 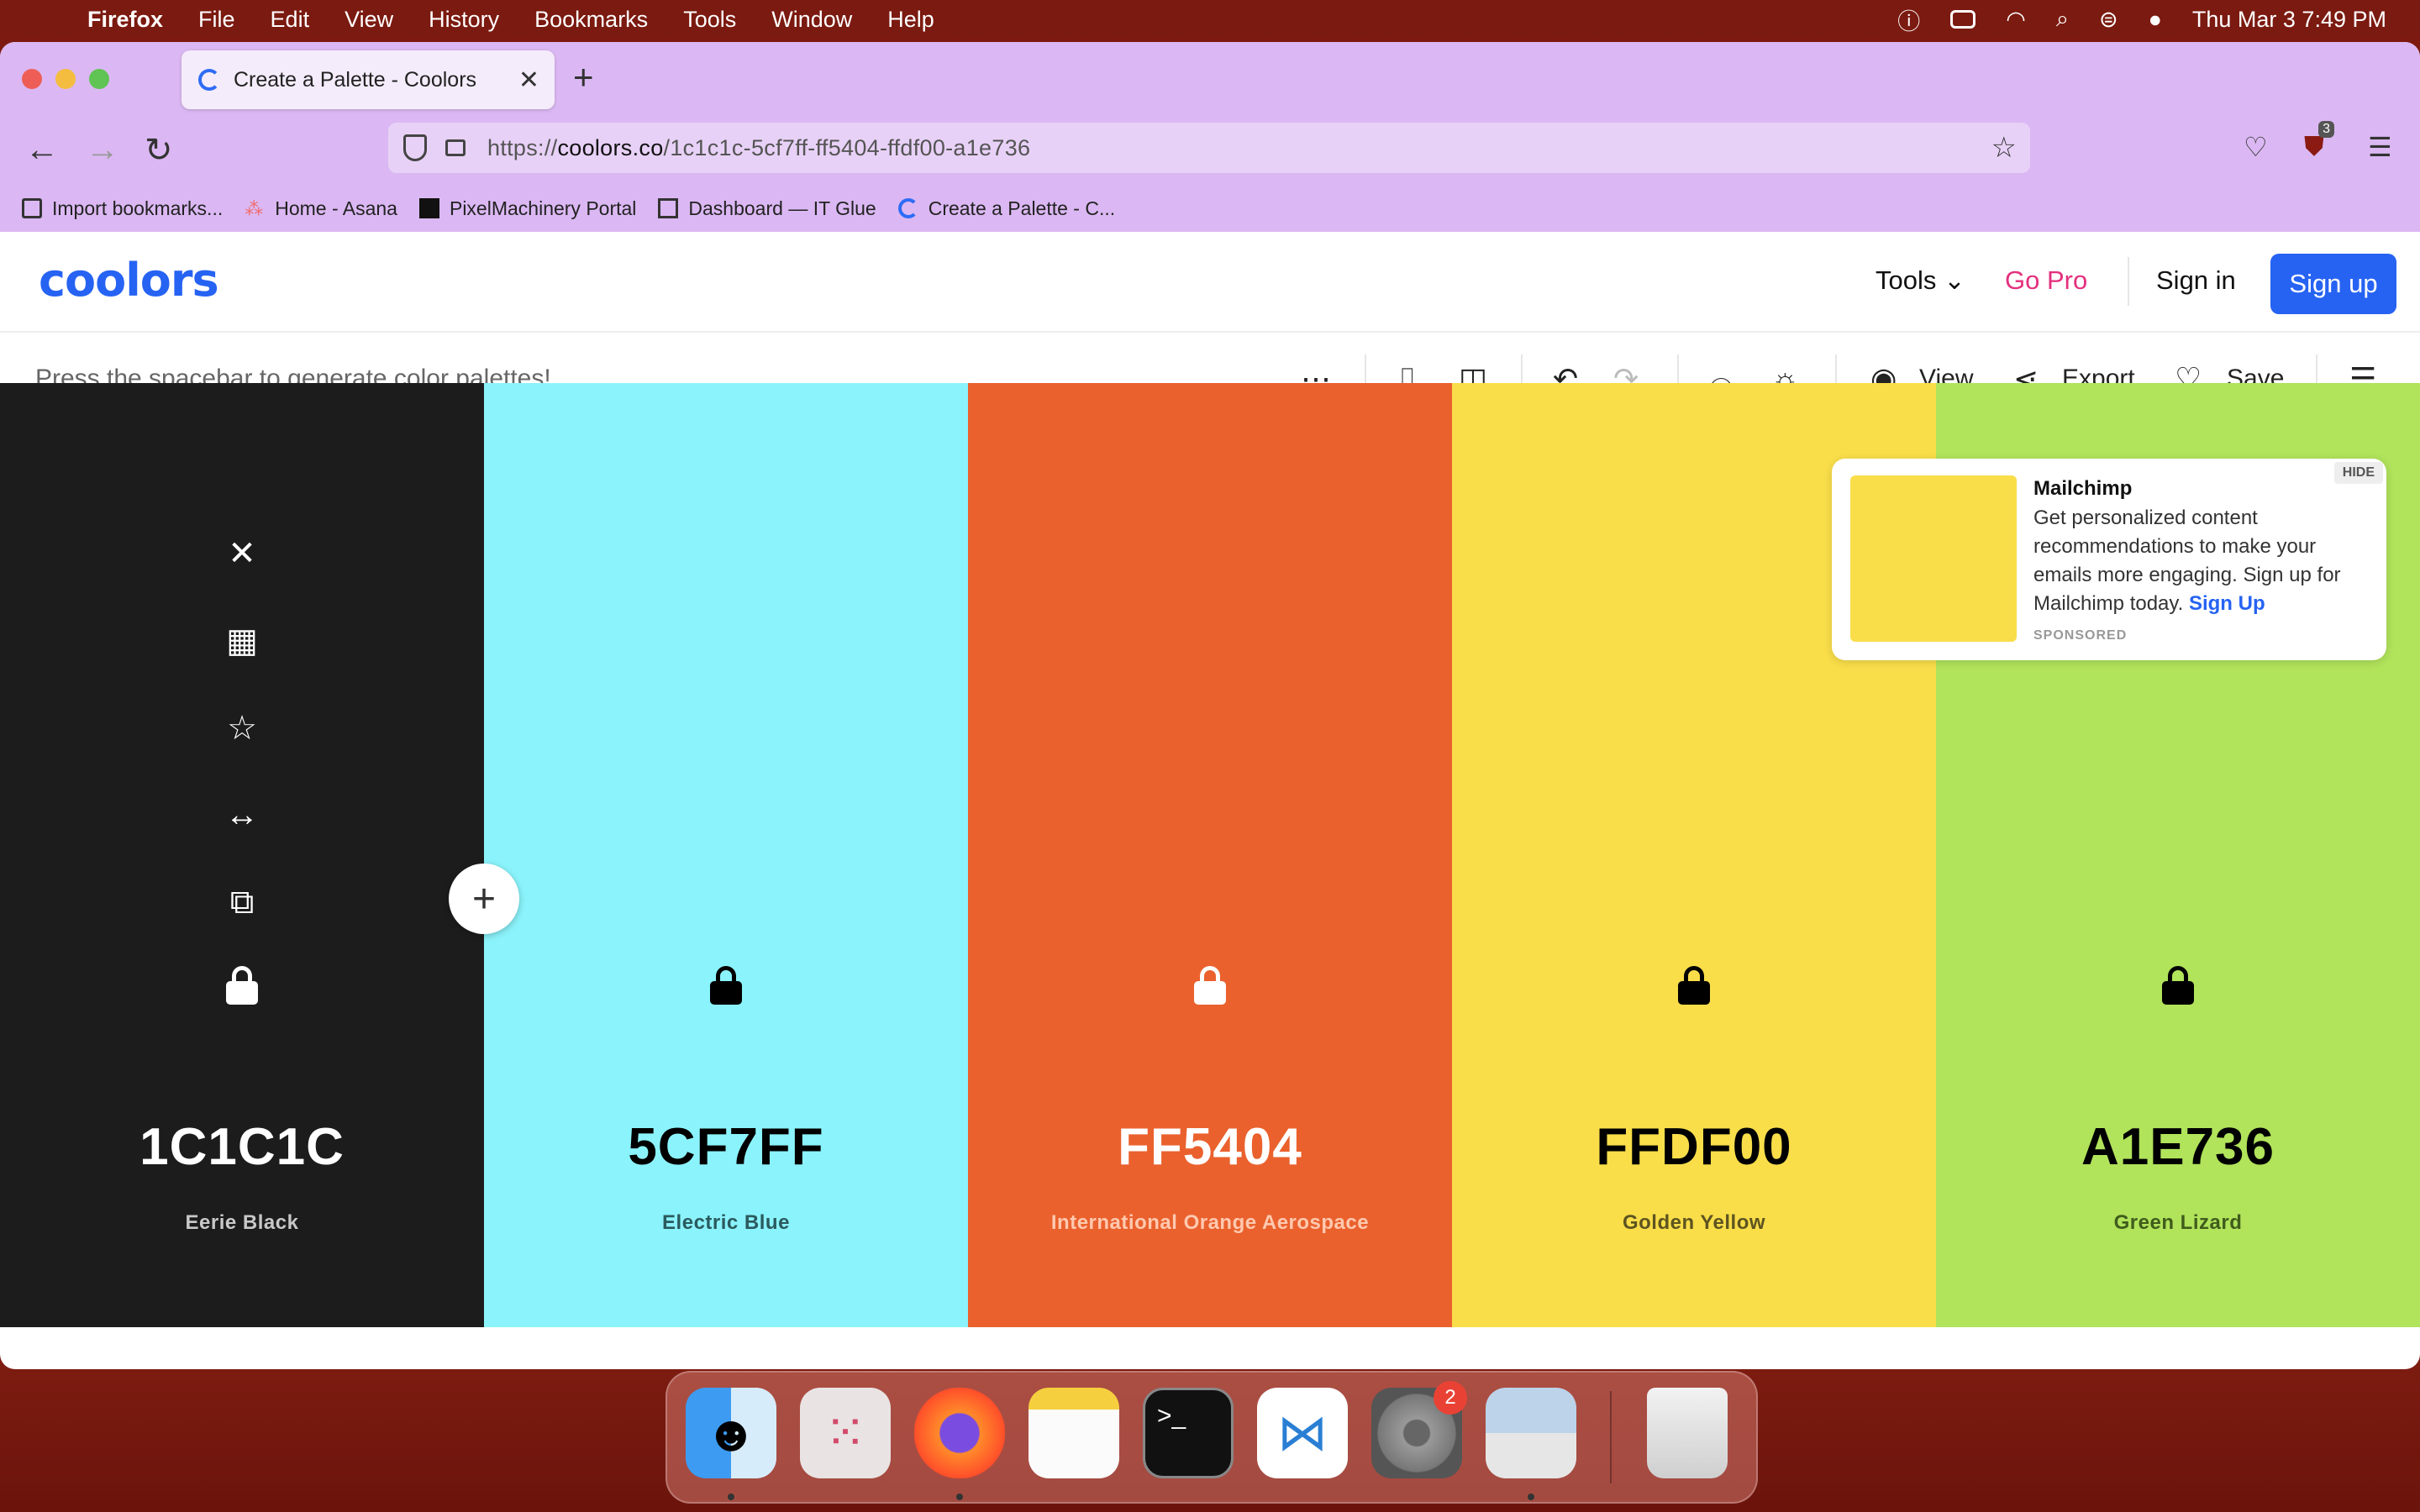 What do you see at coordinates (2108, 20) in the screenshot?
I see `control-center-icon: ⊜` at bounding box center [2108, 20].